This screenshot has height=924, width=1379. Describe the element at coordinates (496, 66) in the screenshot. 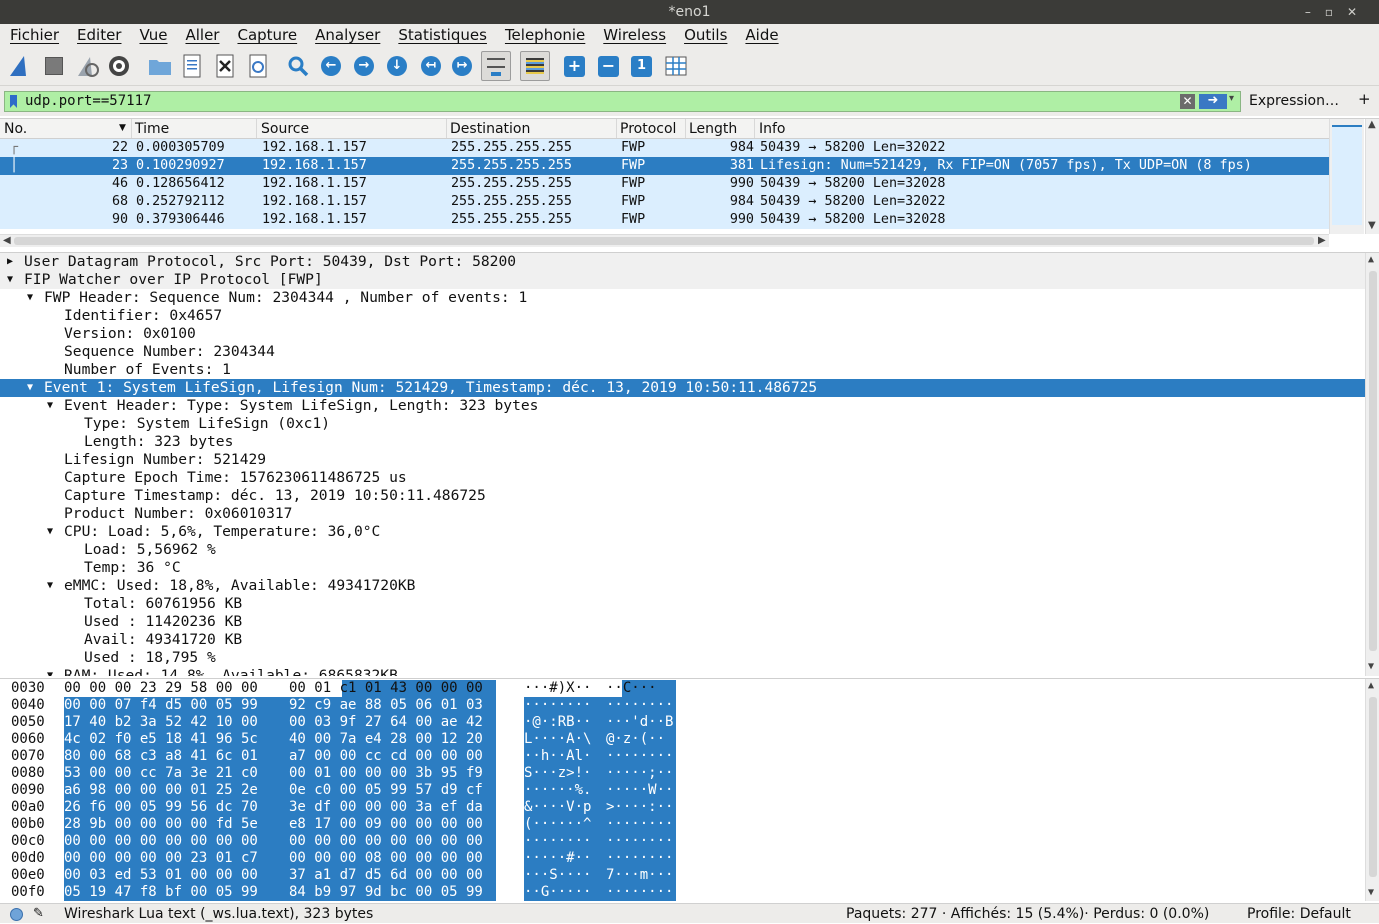

I see `autoscroll-toggle-icon` at that location.